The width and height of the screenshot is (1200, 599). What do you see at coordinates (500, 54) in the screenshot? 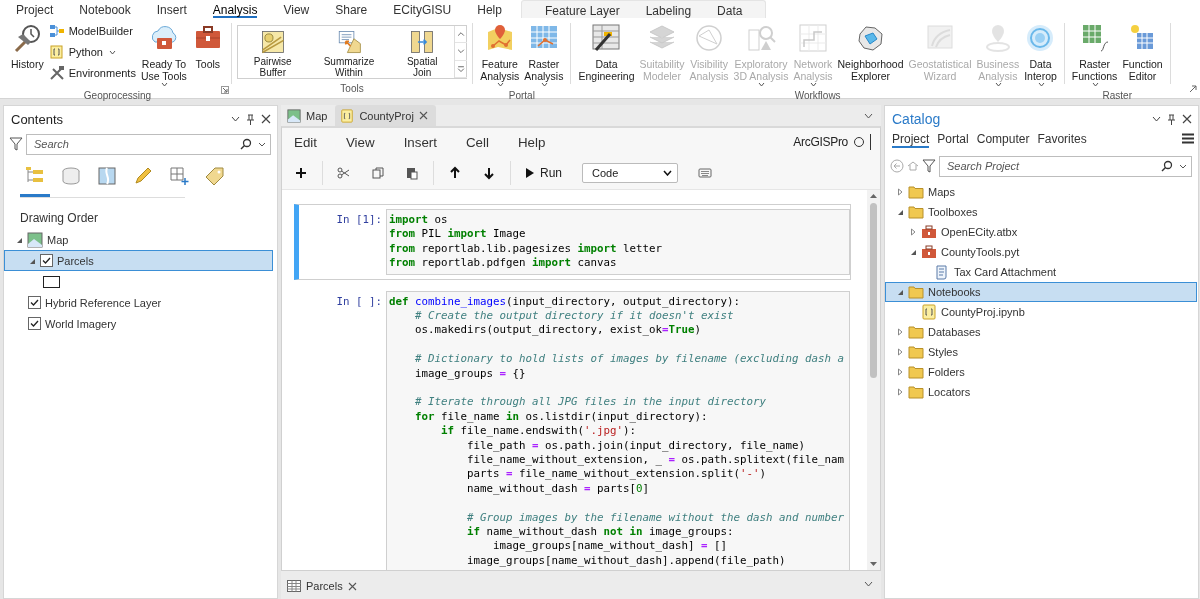
I see `tool-button: Feature Analysis` at bounding box center [500, 54].